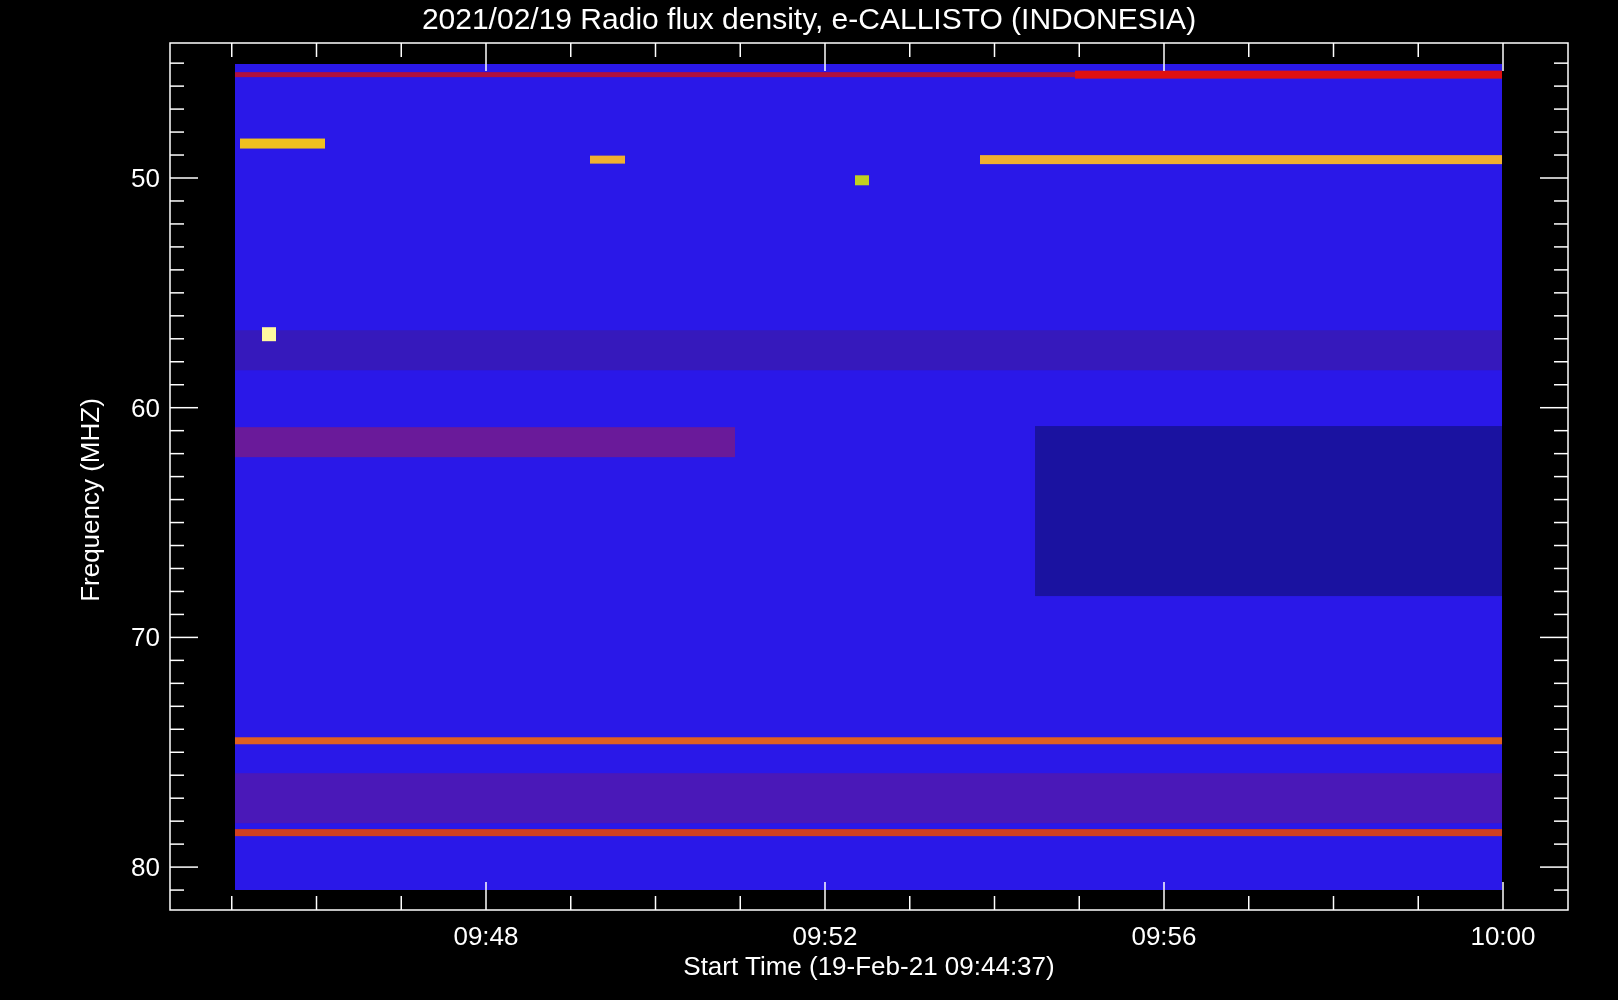 The image size is (1618, 1000). Describe the element at coordinates (486, 936) in the screenshot. I see `x-tick-label: 09:48` at that location.